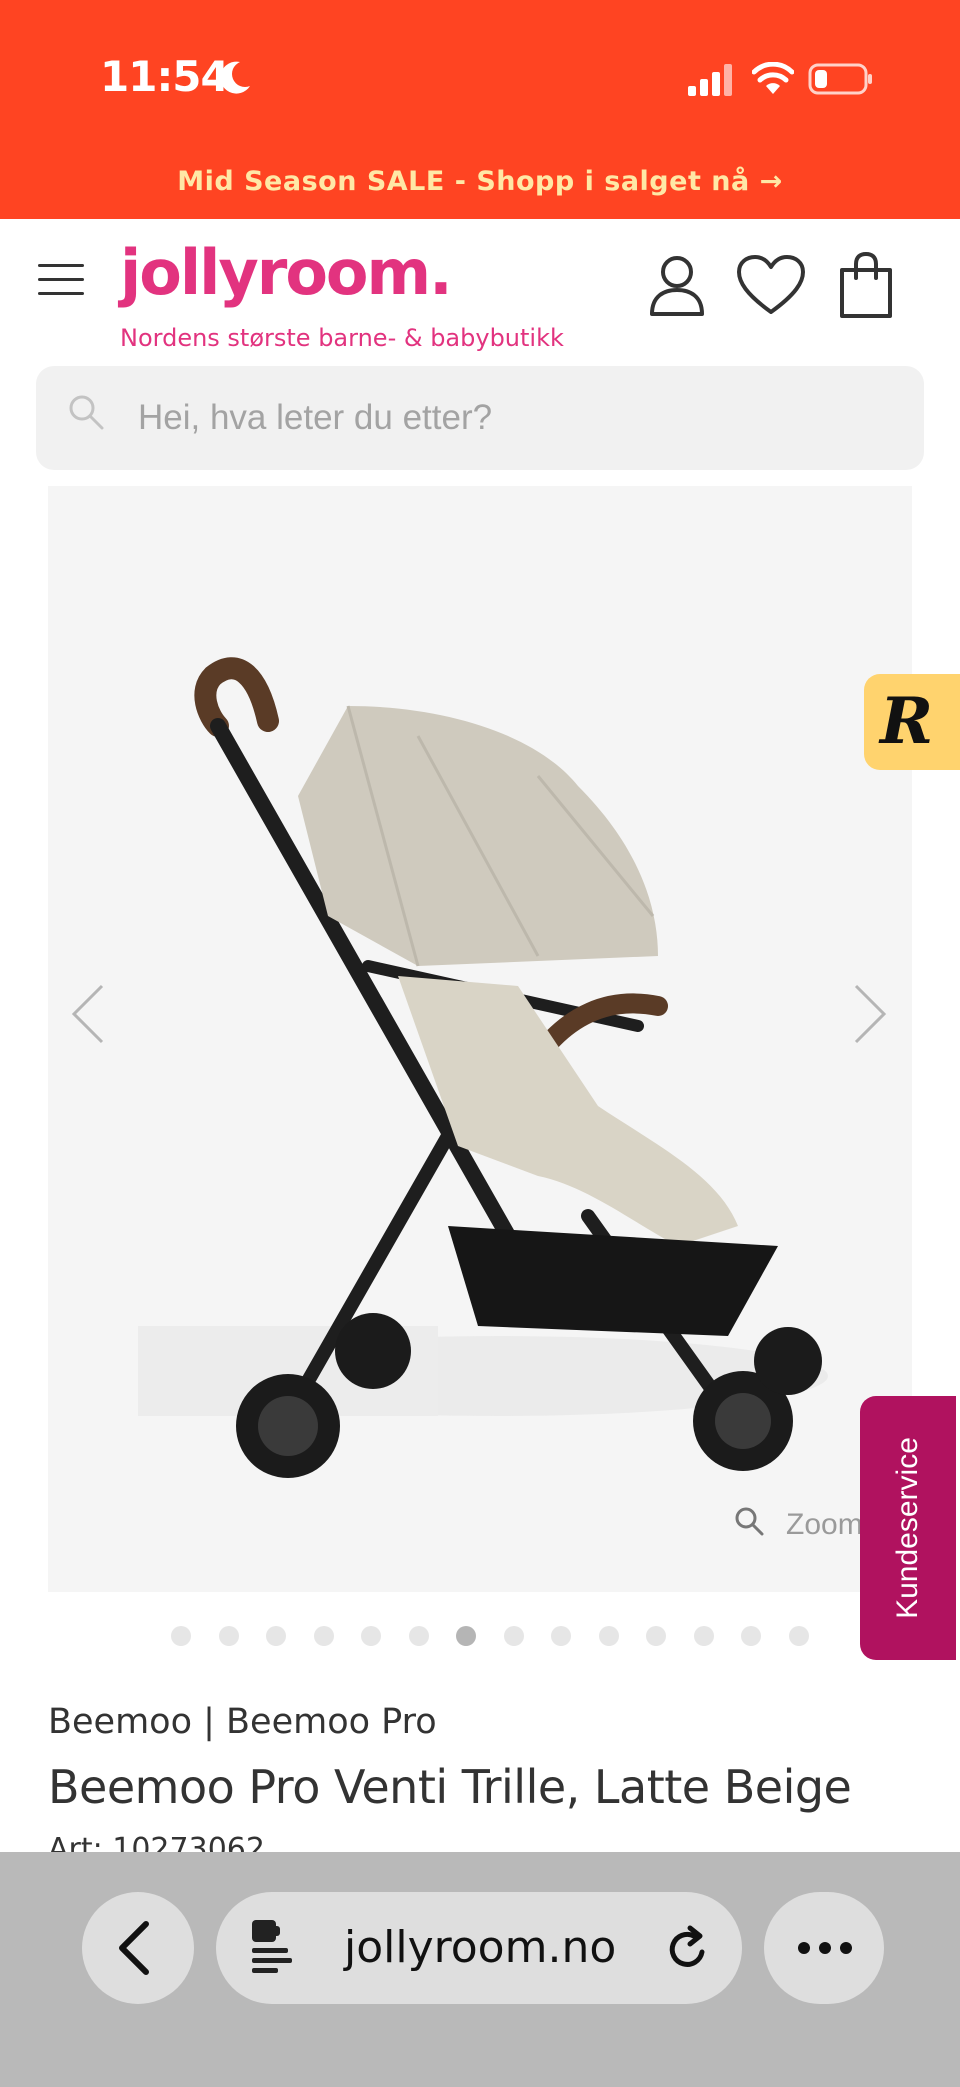 This screenshot has height=2087, width=960. What do you see at coordinates (710, 80) in the screenshot?
I see `signal-icon` at bounding box center [710, 80].